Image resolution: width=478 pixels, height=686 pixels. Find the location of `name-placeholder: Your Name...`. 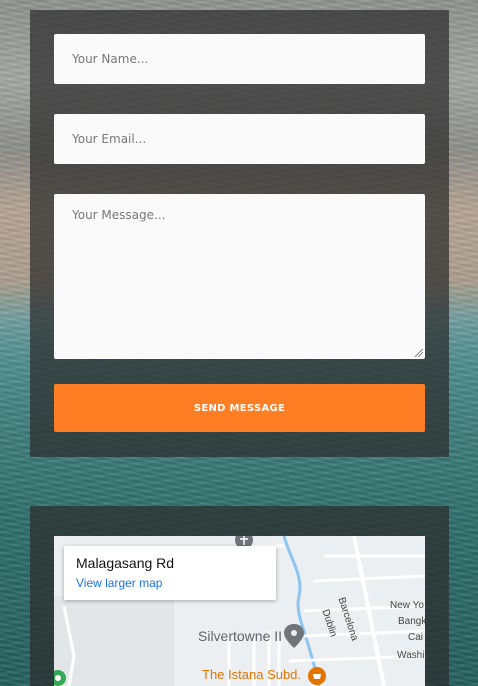

name-placeholder: Your Name... is located at coordinates (110, 59).